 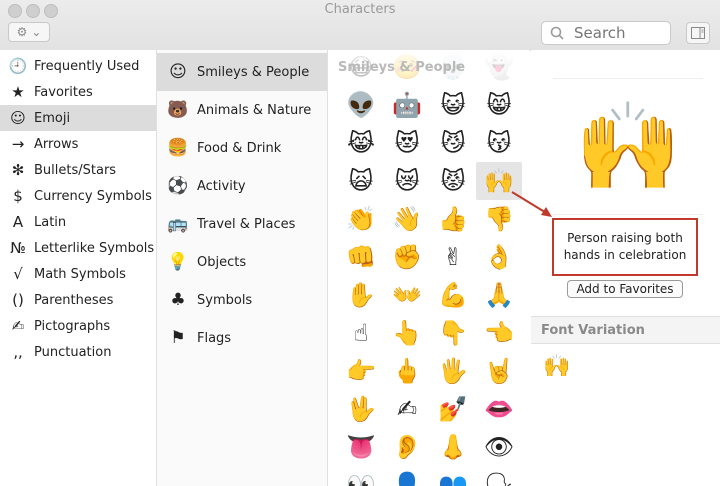 What do you see at coordinates (214, 338) in the screenshot?
I see `subcategory-label: Flags` at bounding box center [214, 338].